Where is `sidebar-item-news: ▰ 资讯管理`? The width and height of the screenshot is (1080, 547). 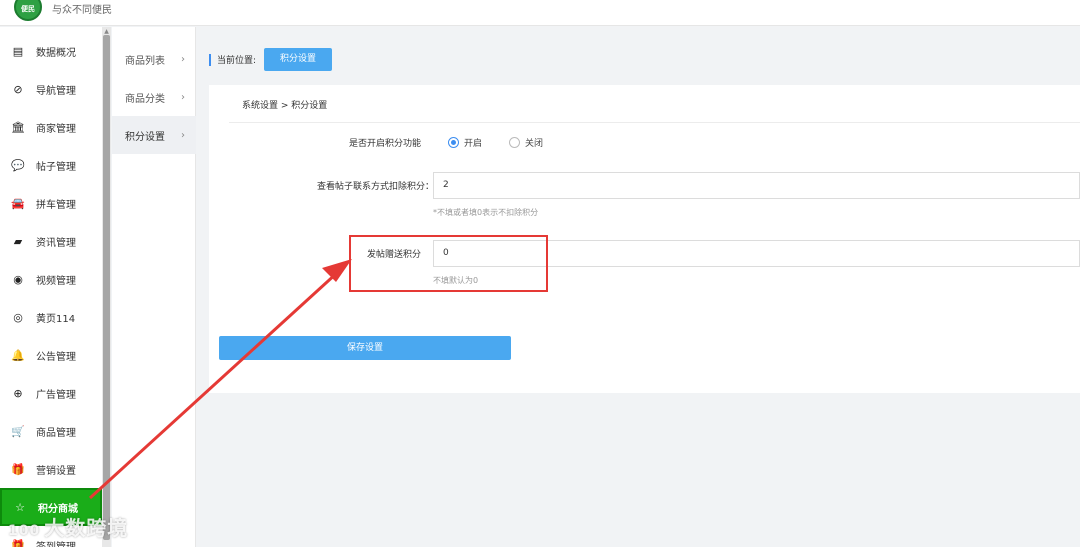
sidebar-item-news: ▰ 资讯管理 is located at coordinates (51, 241).